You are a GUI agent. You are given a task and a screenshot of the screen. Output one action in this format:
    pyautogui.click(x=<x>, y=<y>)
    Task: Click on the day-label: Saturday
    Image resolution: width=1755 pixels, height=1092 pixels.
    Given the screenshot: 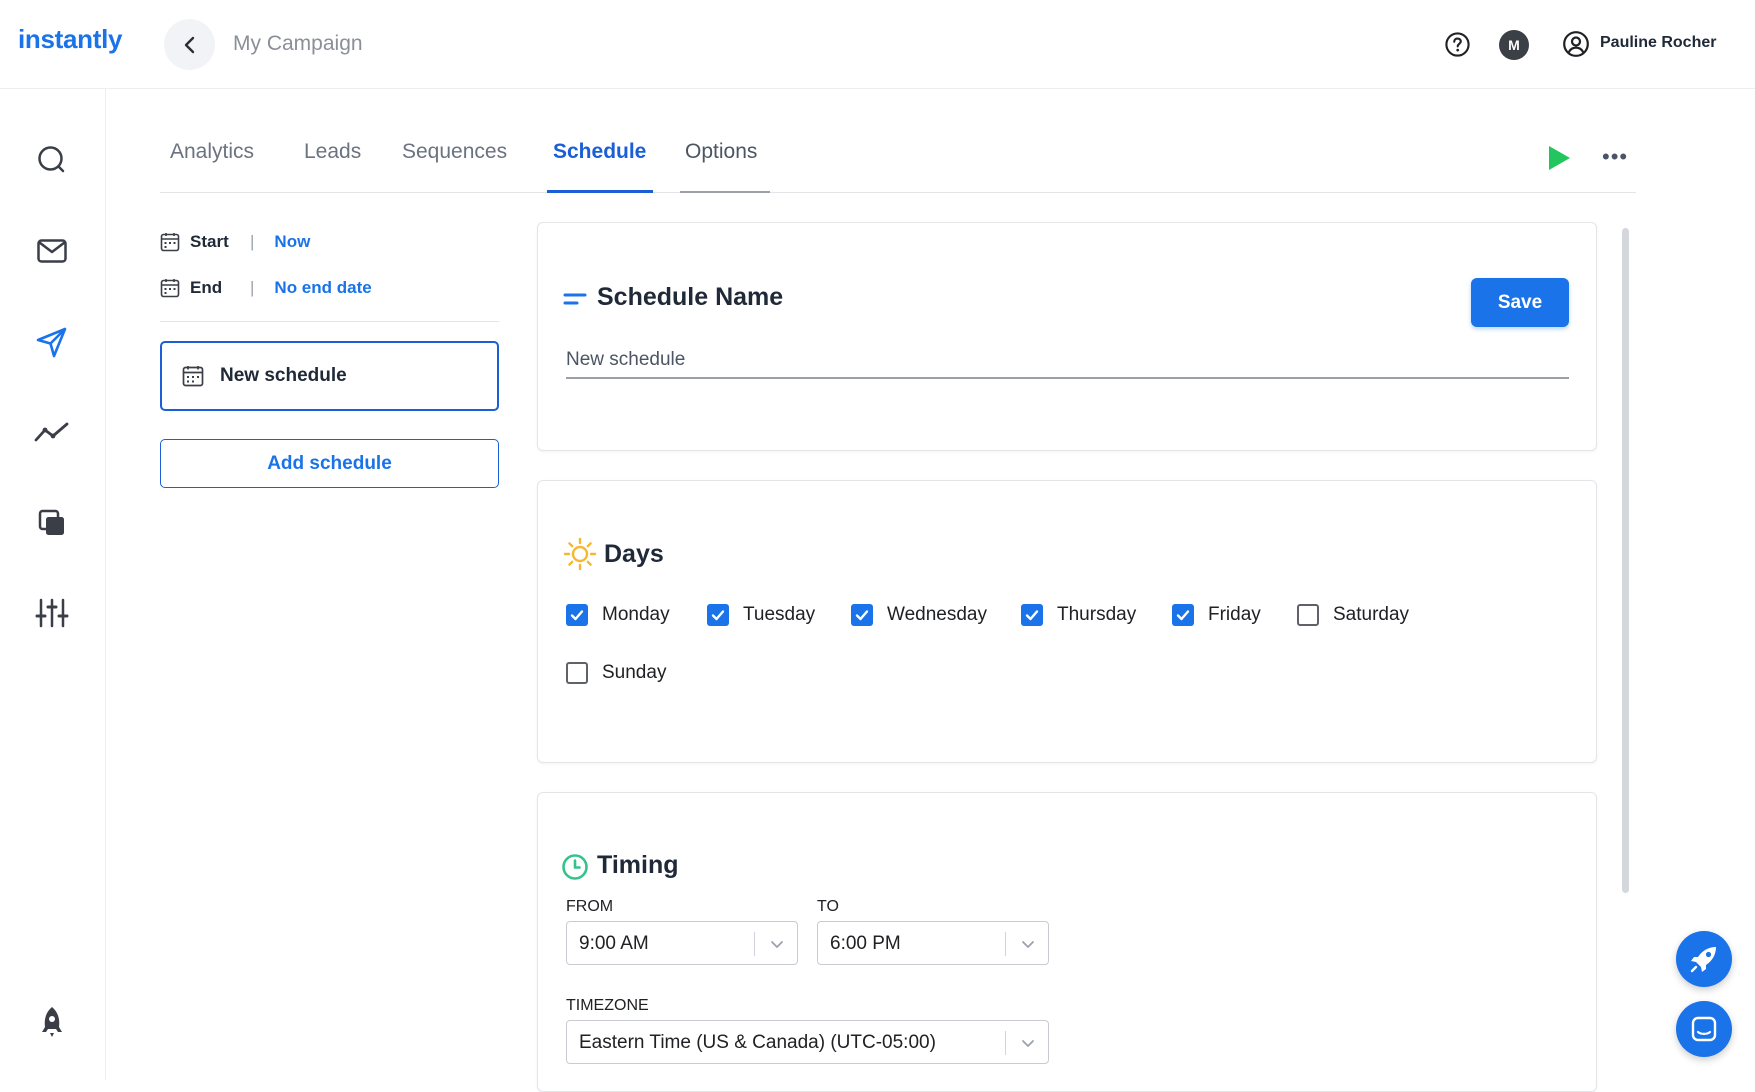 What is the action you would take?
    pyautogui.click(x=1371, y=614)
    